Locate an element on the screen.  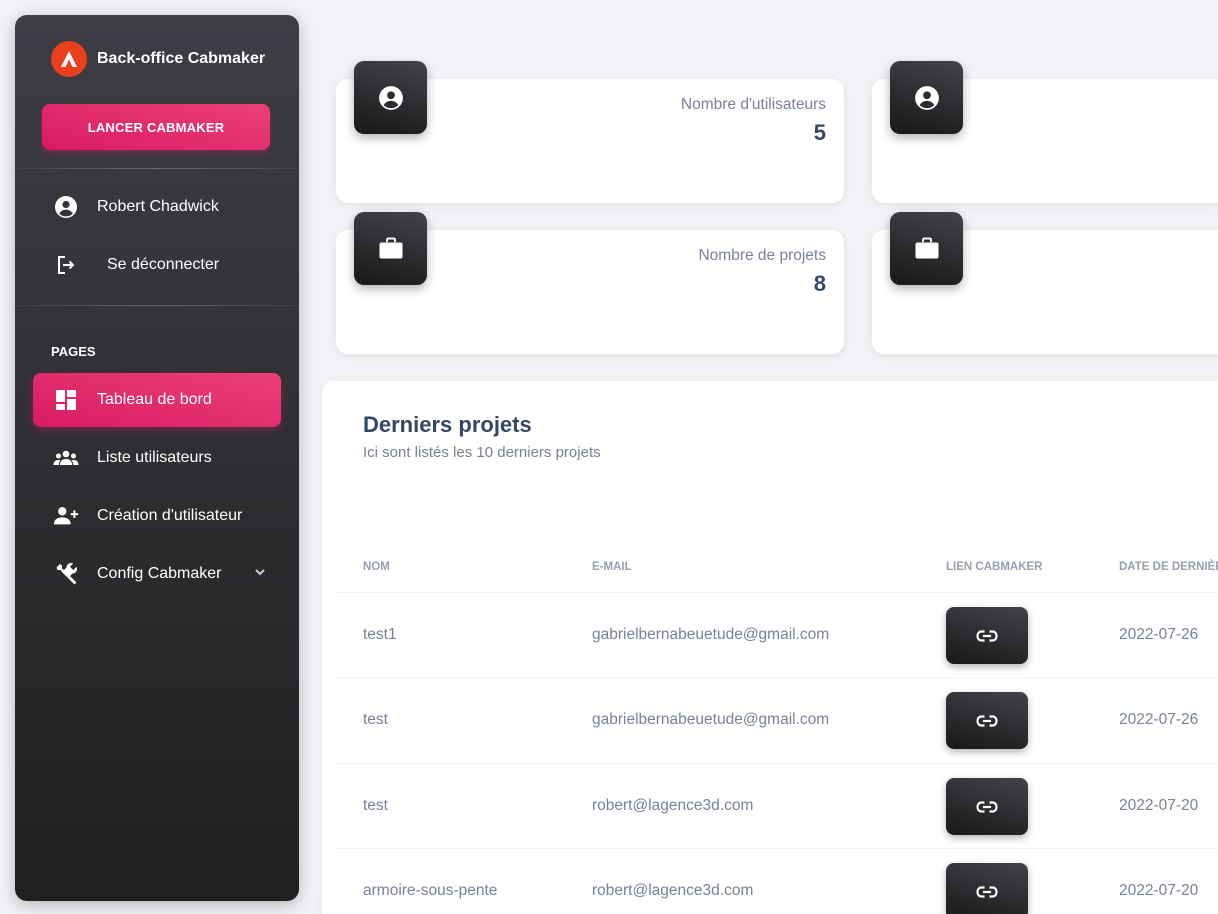
sidebar-item-users-list: Liste utilisateurs is located at coordinates (157, 458).